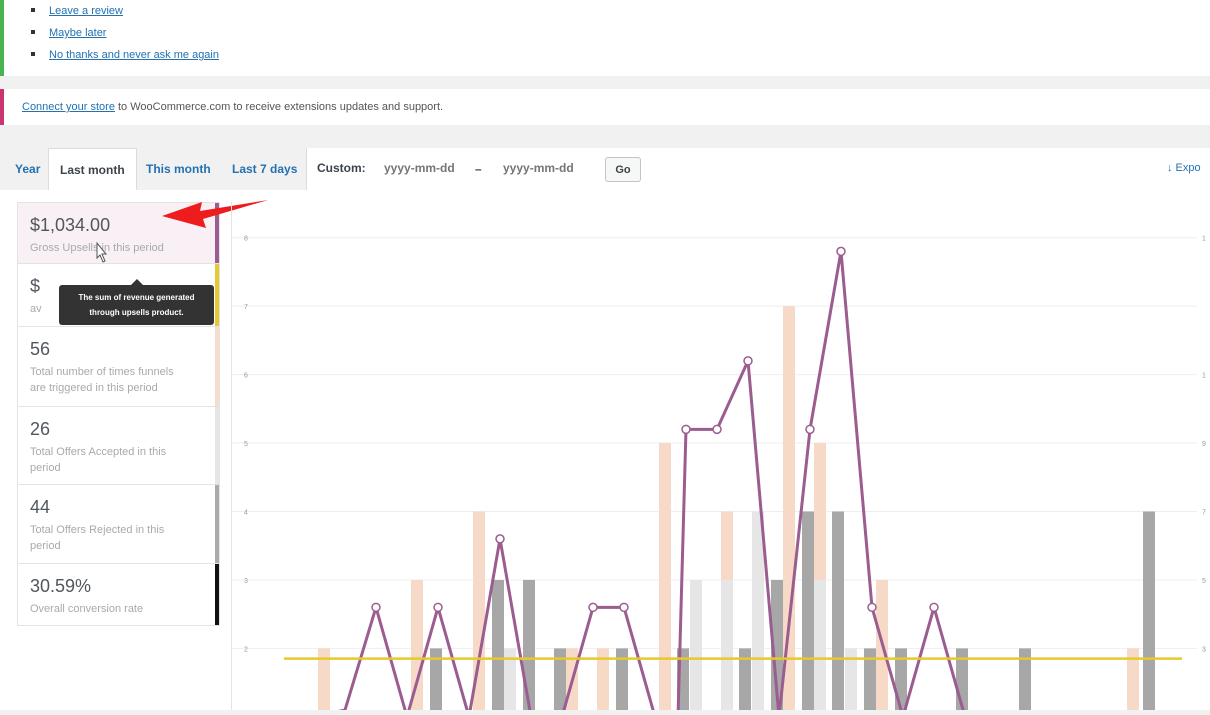  I want to click on right-axis-tick-label: 7, so click(1204, 512).